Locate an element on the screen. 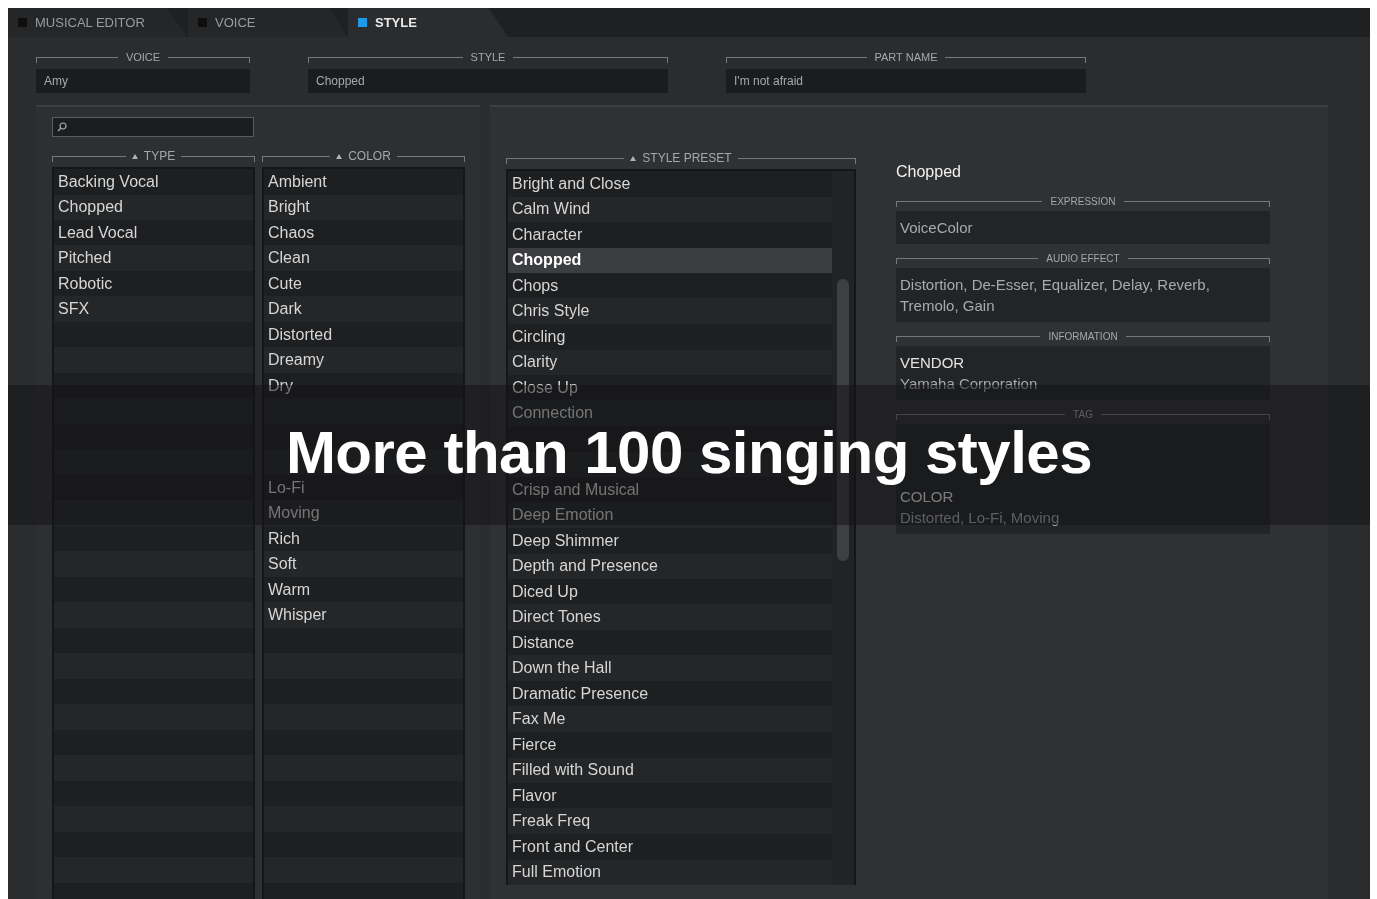 The width and height of the screenshot is (1377, 899). list-item: Flavor is located at coordinates (670, 796).